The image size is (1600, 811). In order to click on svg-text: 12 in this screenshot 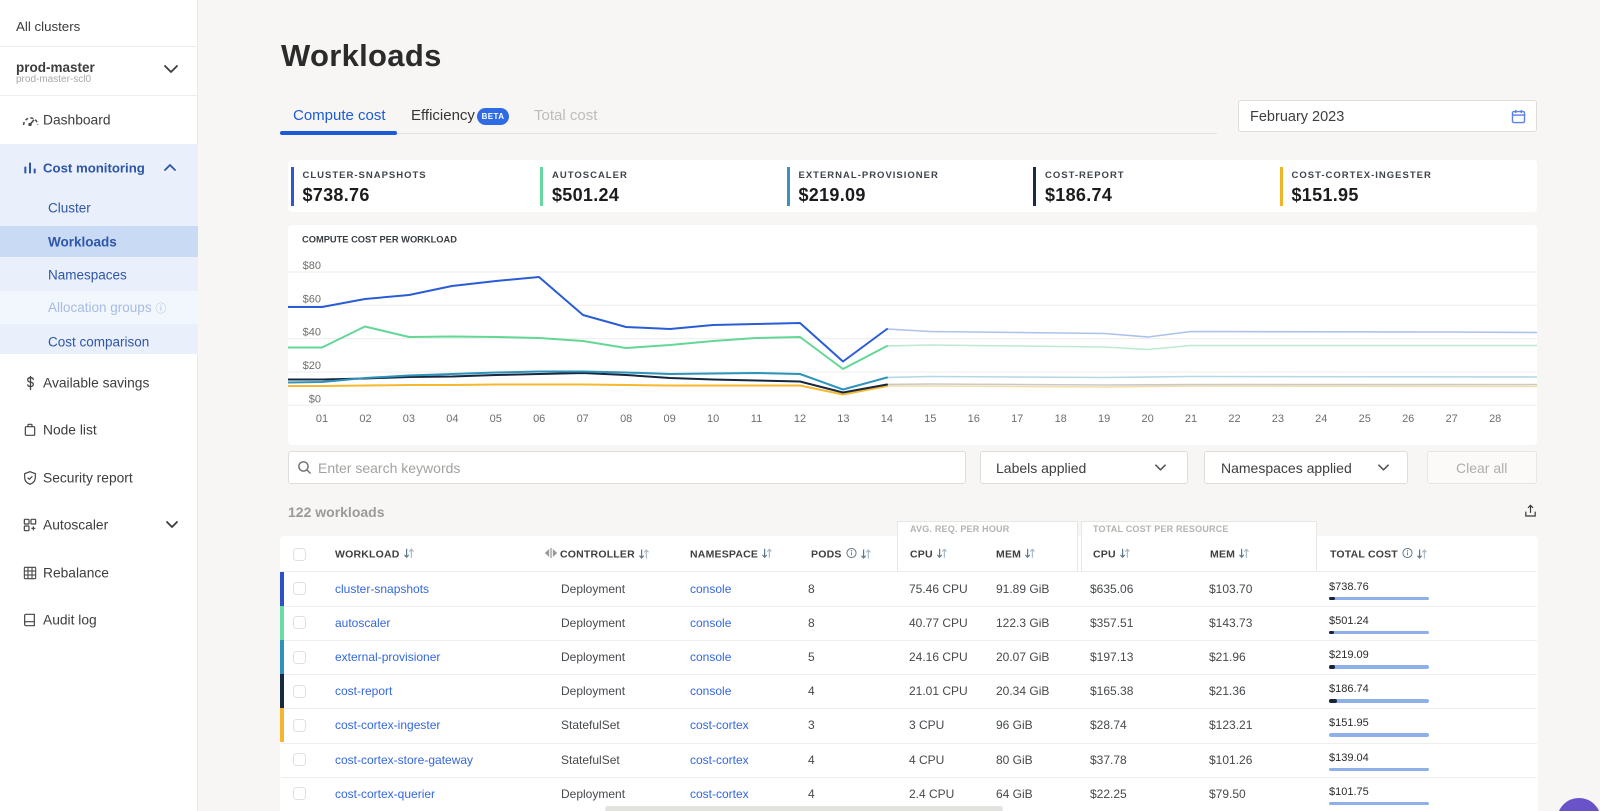, I will do `click(800, 419)`.